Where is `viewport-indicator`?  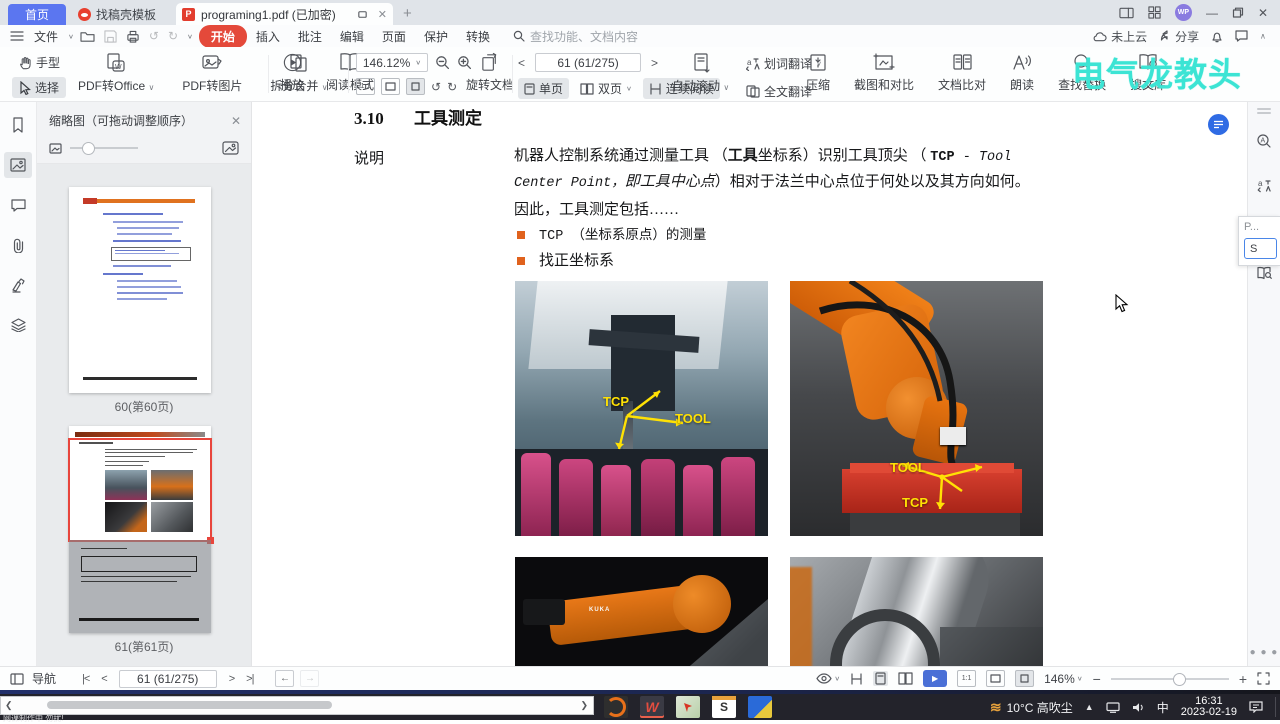
viewport-indicator is located at coordinates (141, 491).